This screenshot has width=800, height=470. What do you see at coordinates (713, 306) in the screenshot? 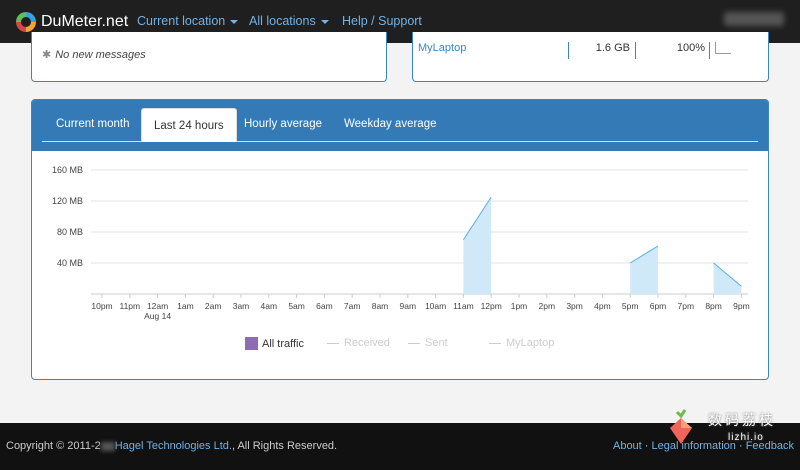
I see `x-tick-label: 8pm` at bounding box center [713, 306].